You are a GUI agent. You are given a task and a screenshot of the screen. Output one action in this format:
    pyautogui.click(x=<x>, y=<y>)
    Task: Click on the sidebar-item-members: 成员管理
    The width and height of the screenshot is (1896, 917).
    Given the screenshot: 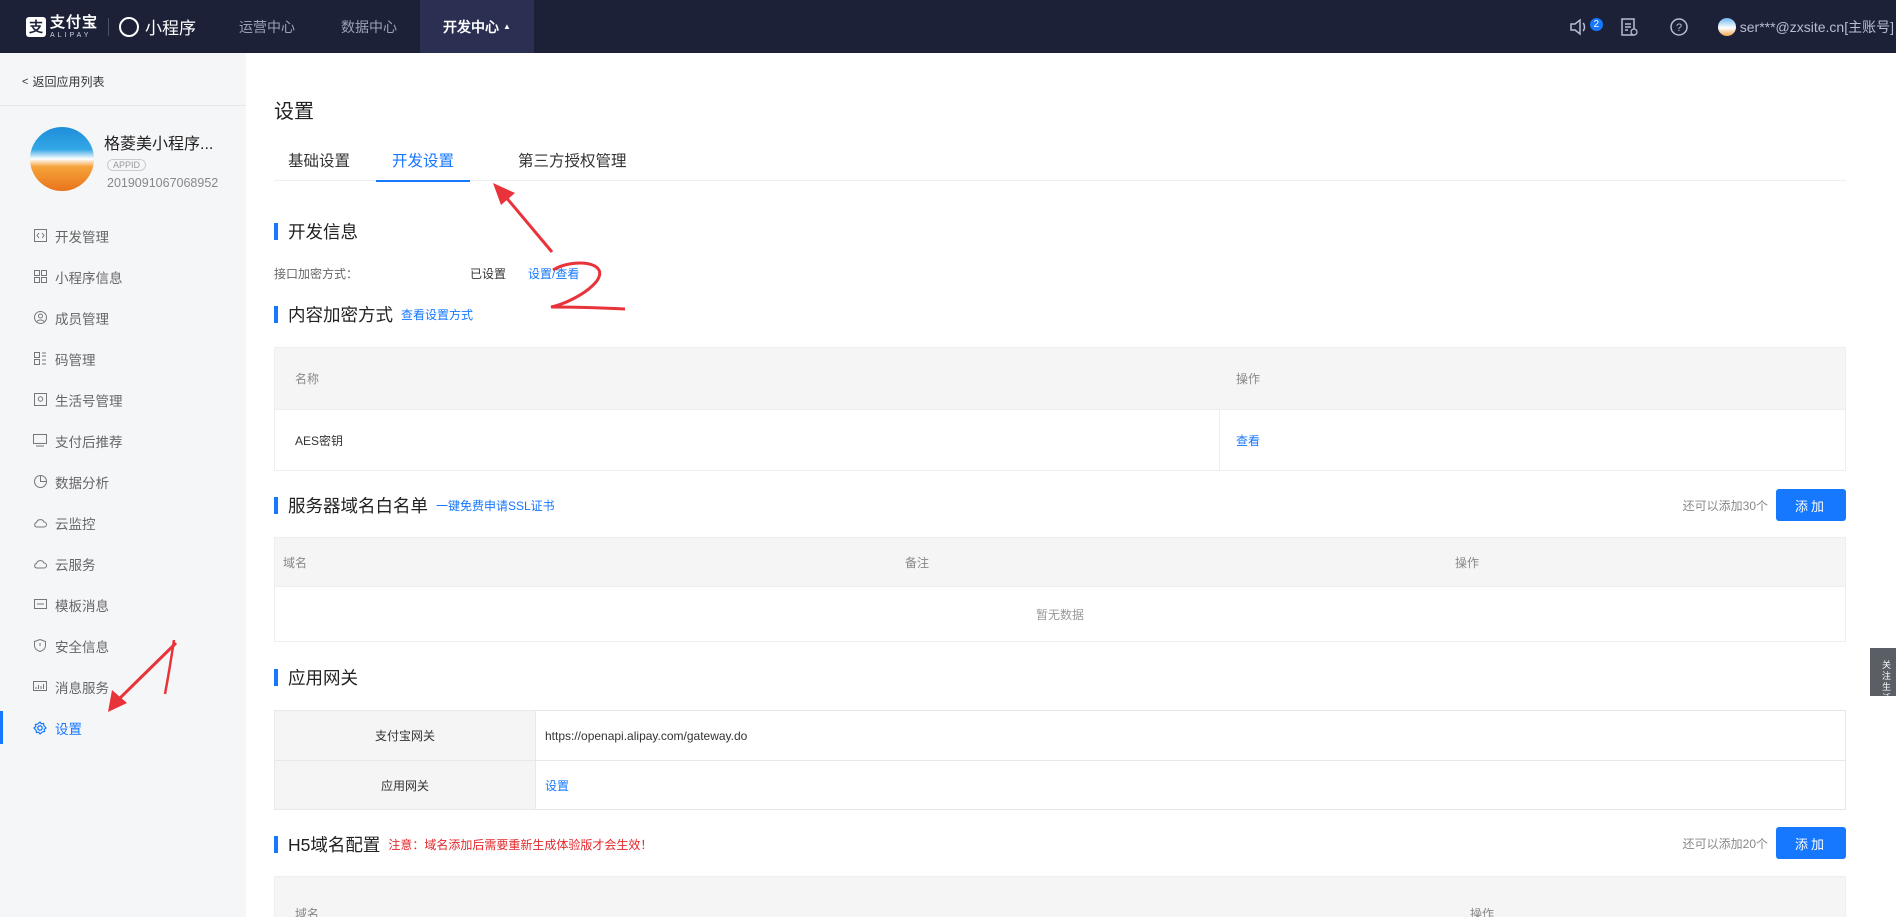 What is the action you would take?
    pyautogui.click(x=123, y=317)
    